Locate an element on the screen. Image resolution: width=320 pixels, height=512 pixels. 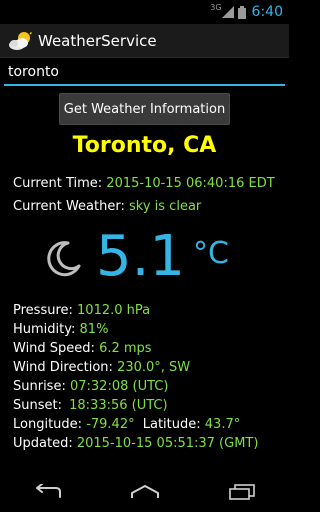
get-weather-button: Get Weather Information is located at coordinates (144, 109).